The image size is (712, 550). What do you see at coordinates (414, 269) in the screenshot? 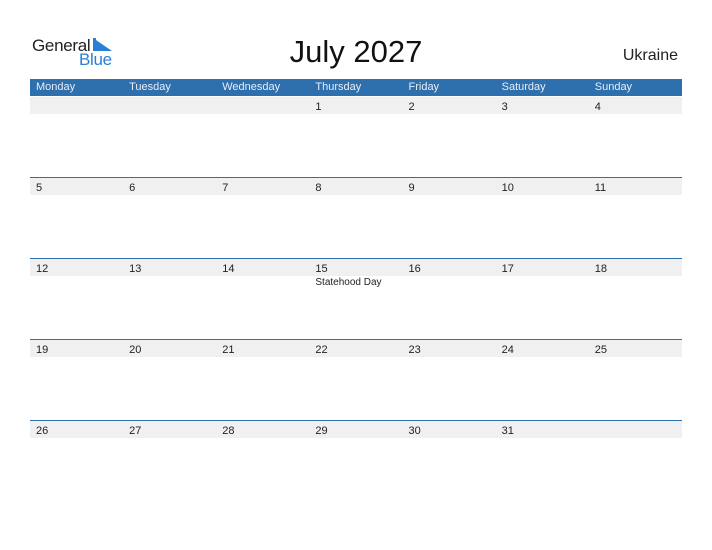
I see `day-number: 16` at bounding box center [414, 269].